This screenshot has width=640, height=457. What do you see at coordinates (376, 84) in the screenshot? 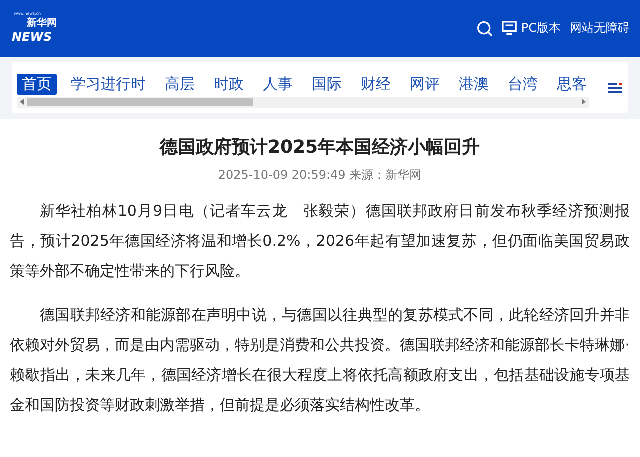
I see `nav-tab: 财经` at bounding box center [376, 84].